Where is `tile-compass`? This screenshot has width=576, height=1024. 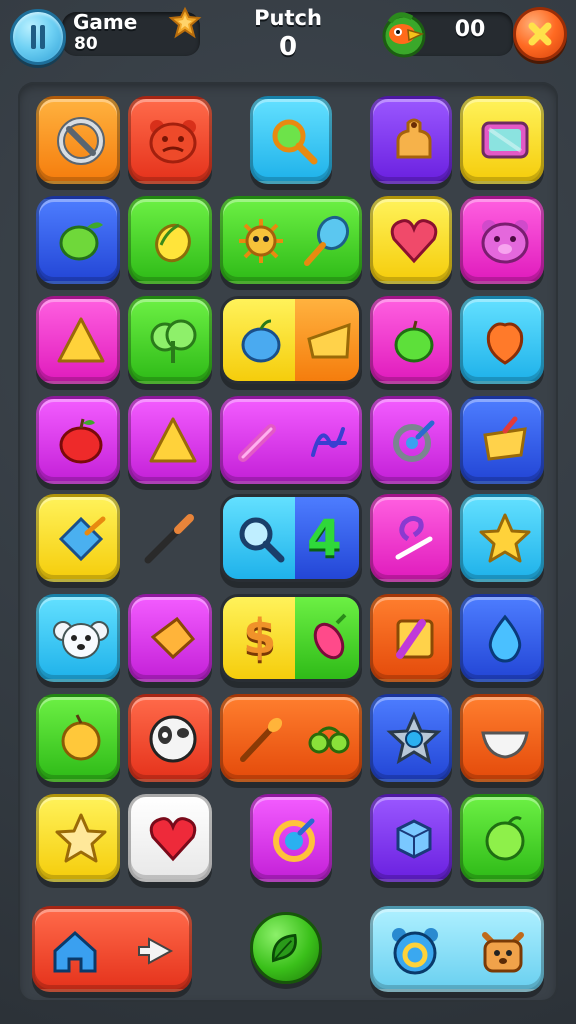
tile-compass is located at coordinates (411, 440).